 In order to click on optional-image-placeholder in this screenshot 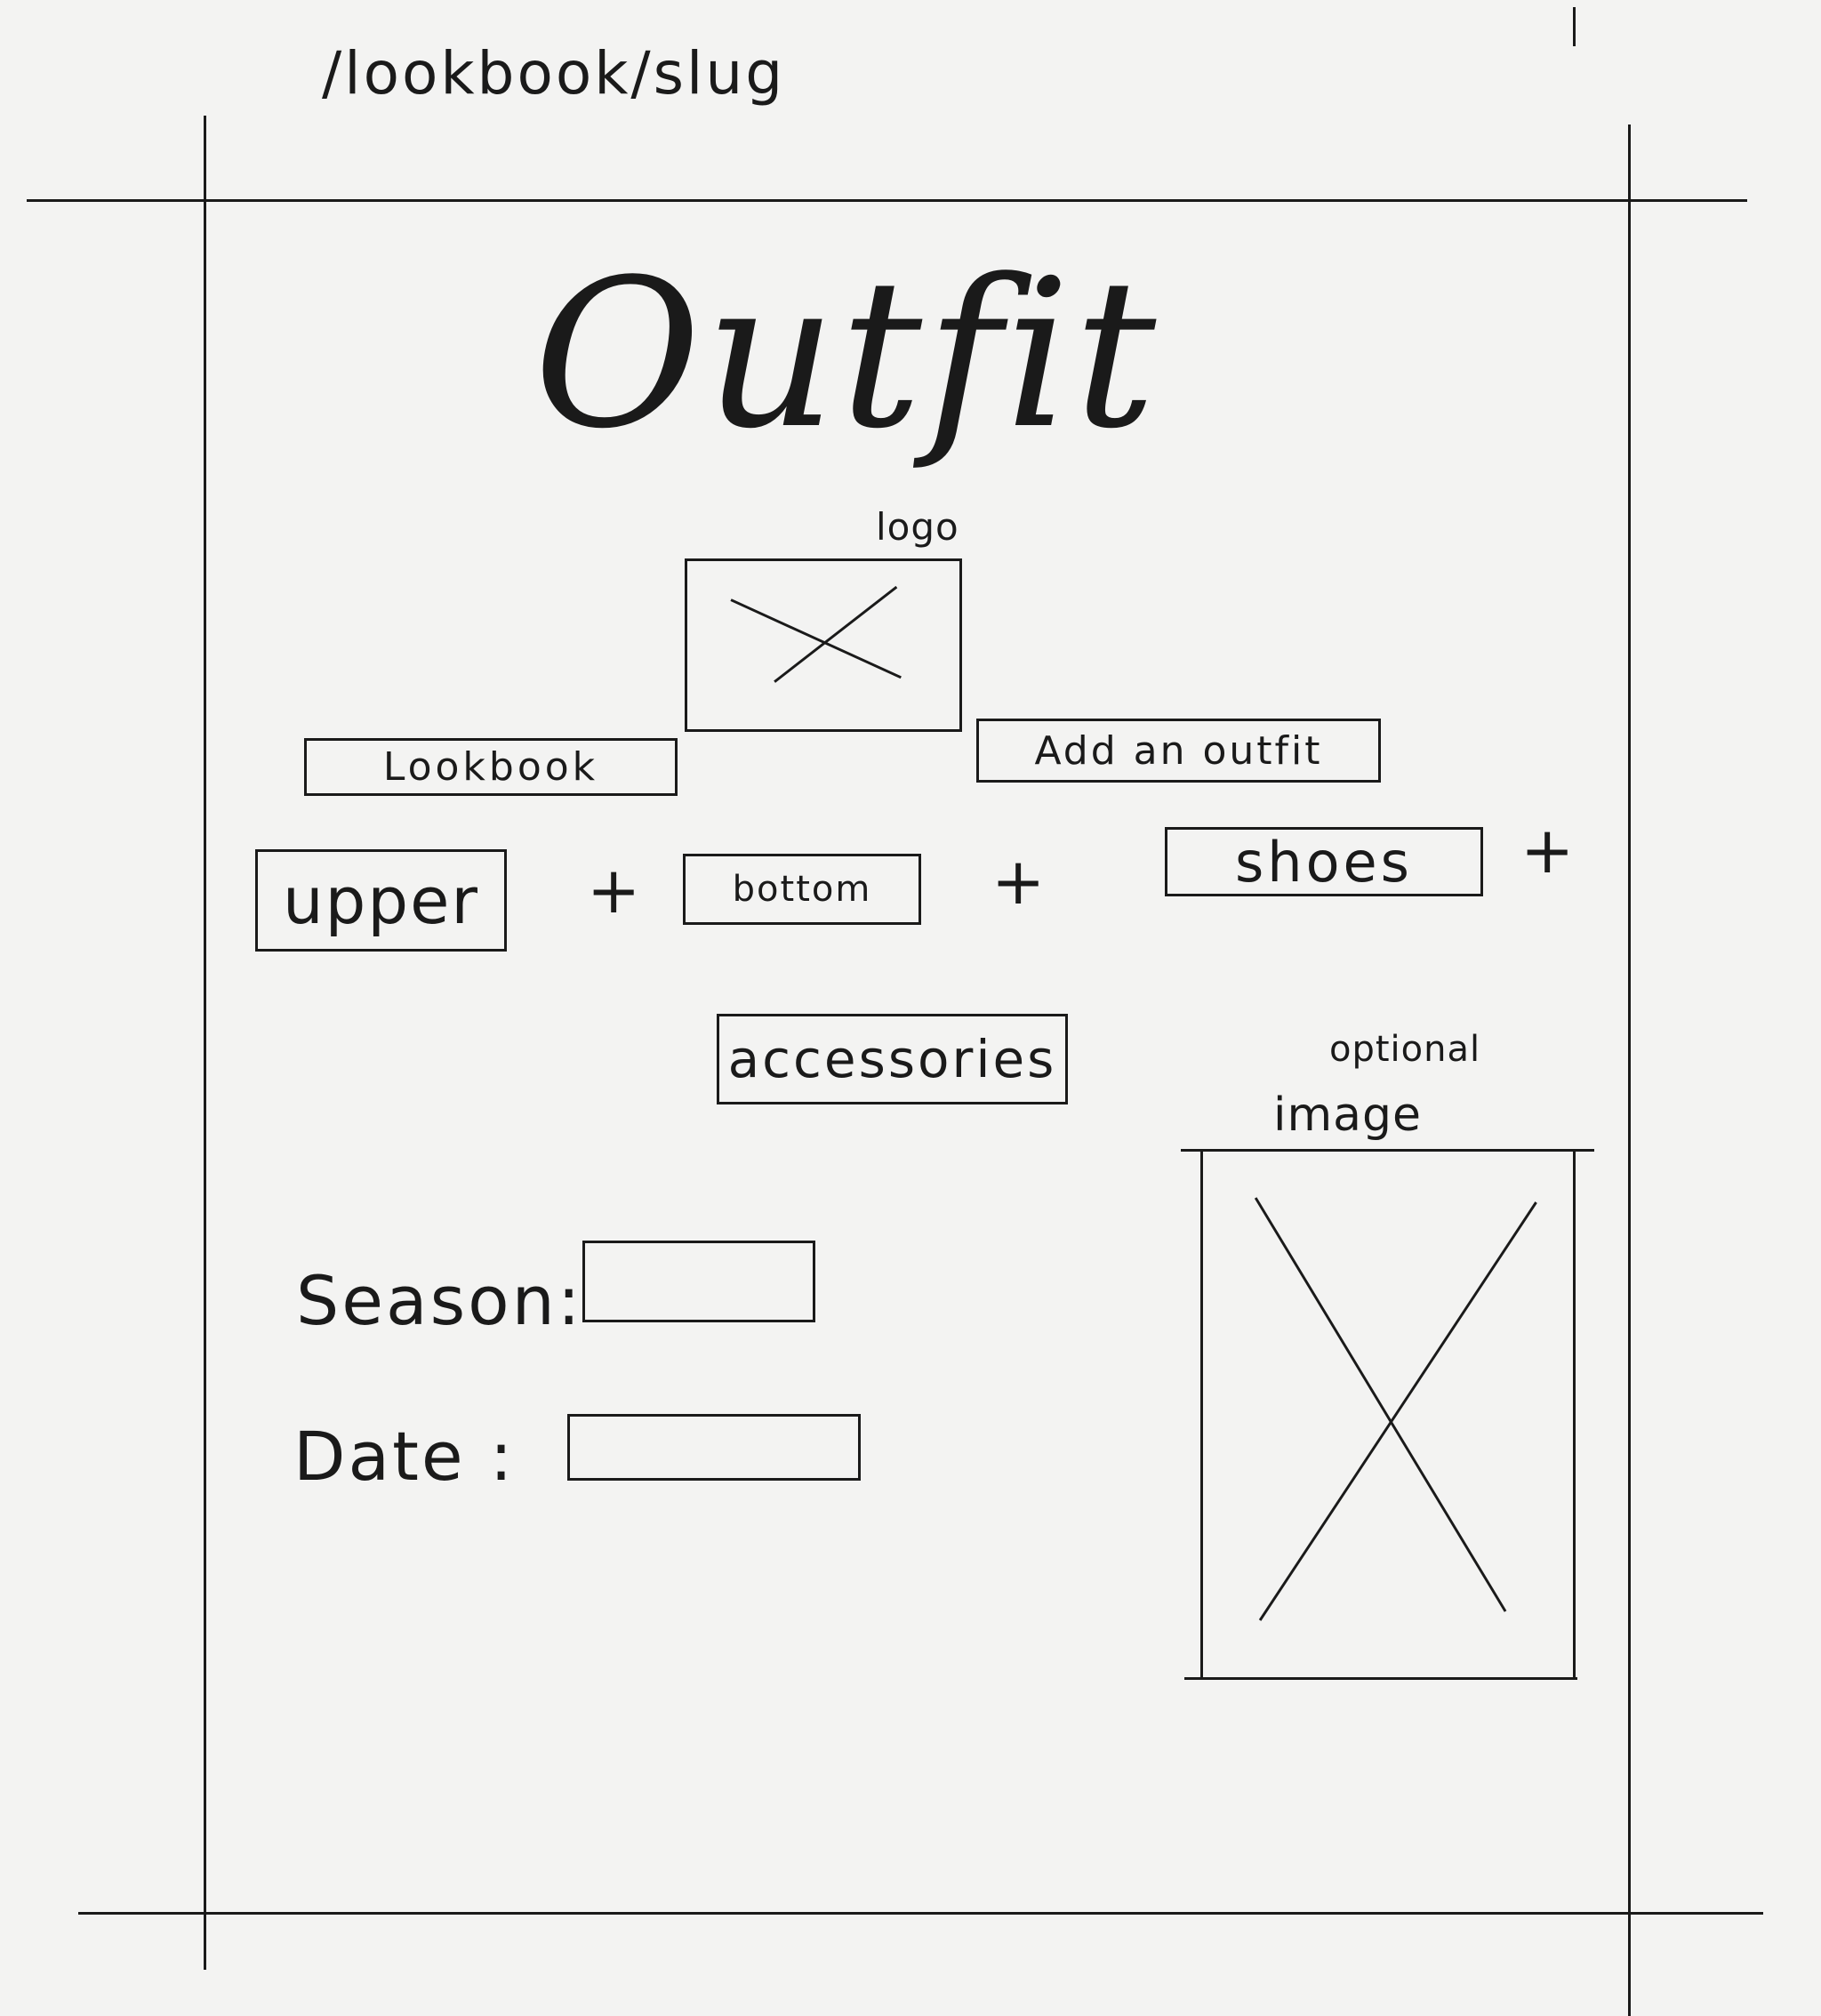, I will do `click(1388, 1414)`.